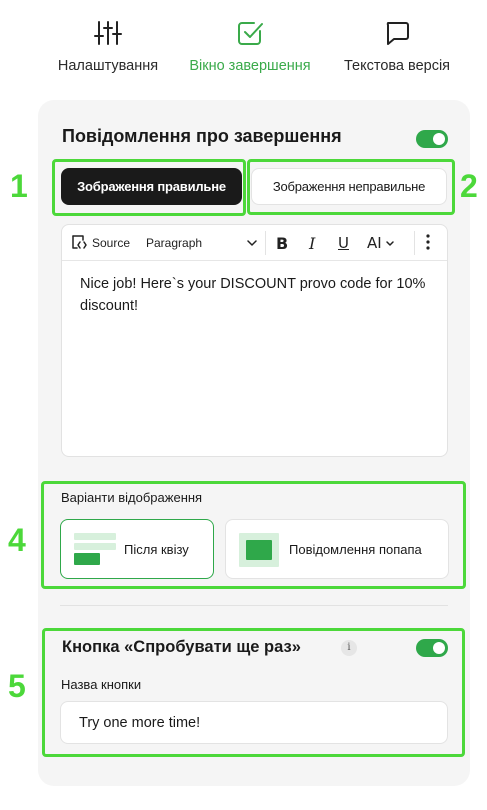 The width and height of the screenshot is (487, 810). Describe the element at coordinates (108, 66) in the screenshot. I see `tab-settings-label: Налаштування` at that location.